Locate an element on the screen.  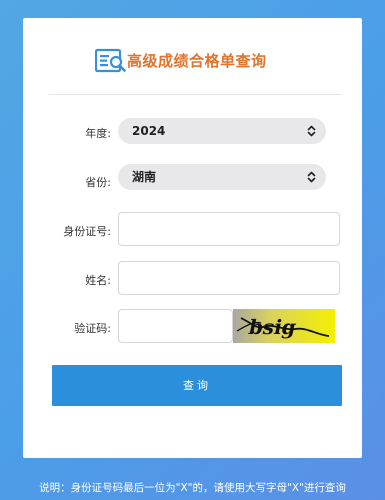
name-label: 姓名: is located at coordinates (98, 280).